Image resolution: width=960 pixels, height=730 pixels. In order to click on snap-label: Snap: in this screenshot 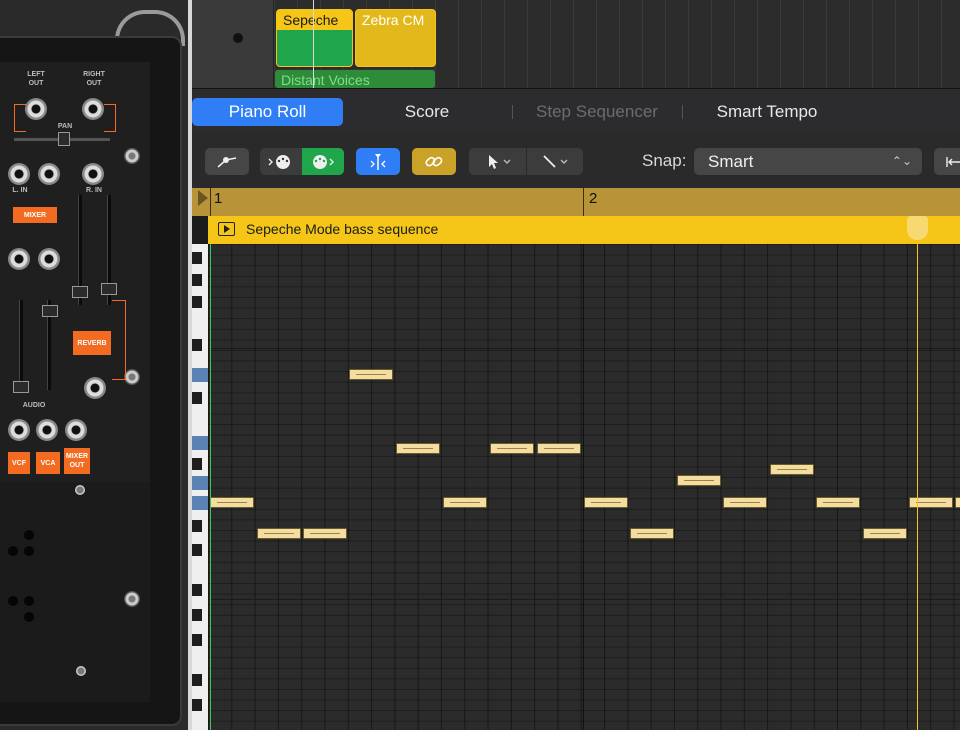, I will do `click(664, 160)`.